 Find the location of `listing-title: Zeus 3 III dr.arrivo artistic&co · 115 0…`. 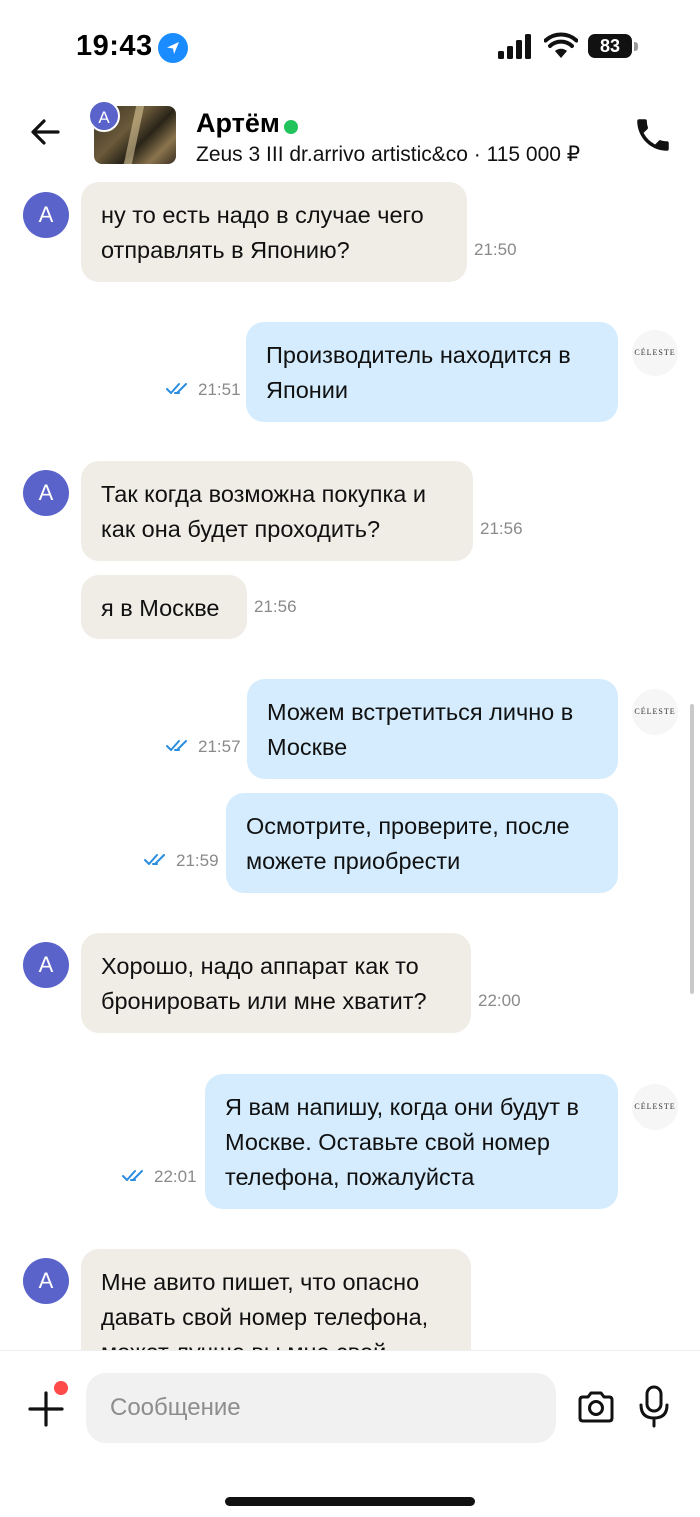

listing-title: Zeus 3 III dr.arrivo artistic&co · 115 0… is located at coordinates (388, 154).